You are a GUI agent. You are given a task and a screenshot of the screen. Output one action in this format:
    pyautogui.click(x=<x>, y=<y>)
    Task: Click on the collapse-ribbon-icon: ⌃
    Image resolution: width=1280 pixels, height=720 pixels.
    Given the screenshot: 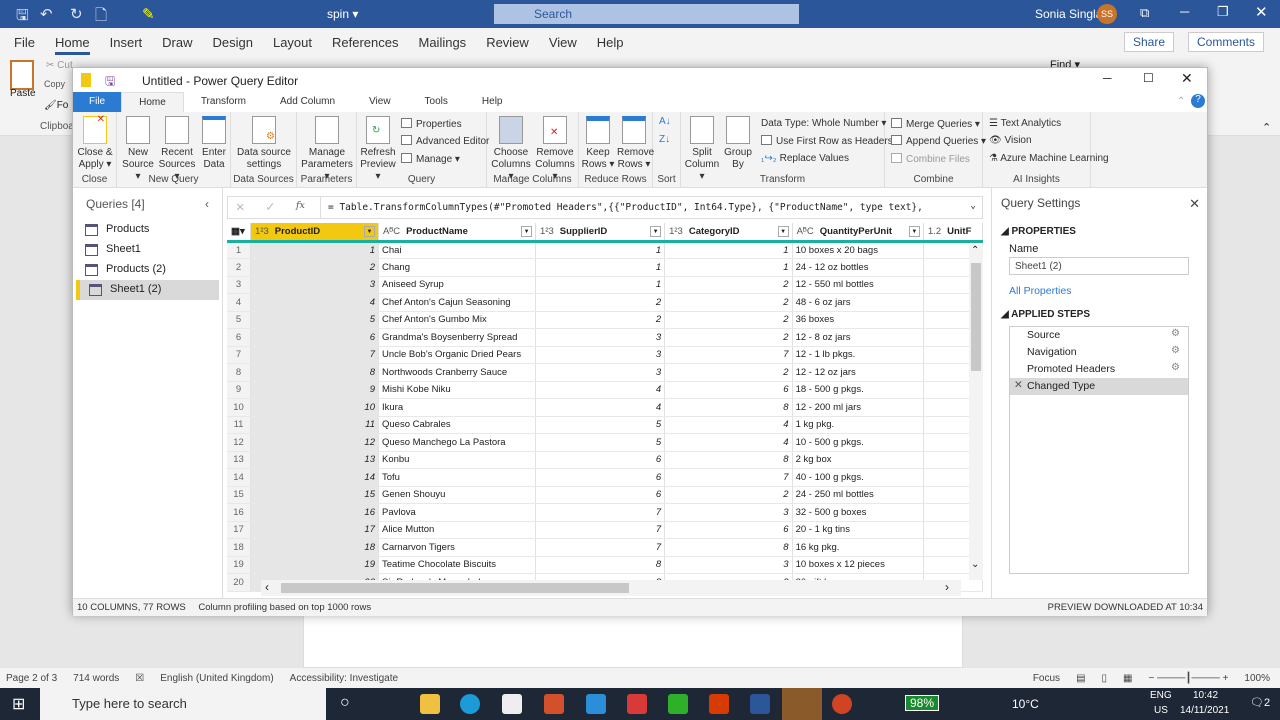 What is the action you would take?
    pyautogui.click(x=1181, y=101)
    